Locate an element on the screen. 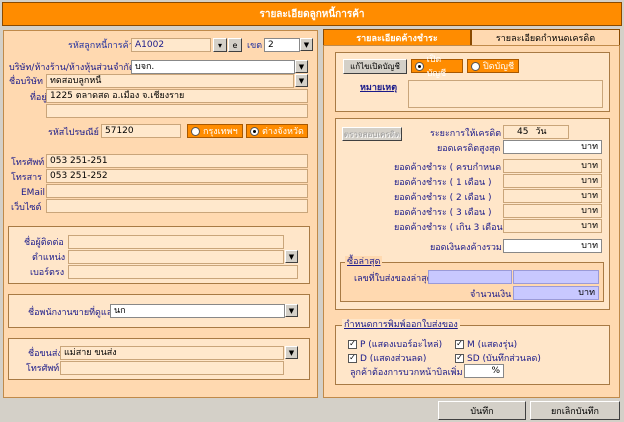 The width and height of the screenshot is (624, 422). salesperson-select: นก is located at coordinates (197, 311).